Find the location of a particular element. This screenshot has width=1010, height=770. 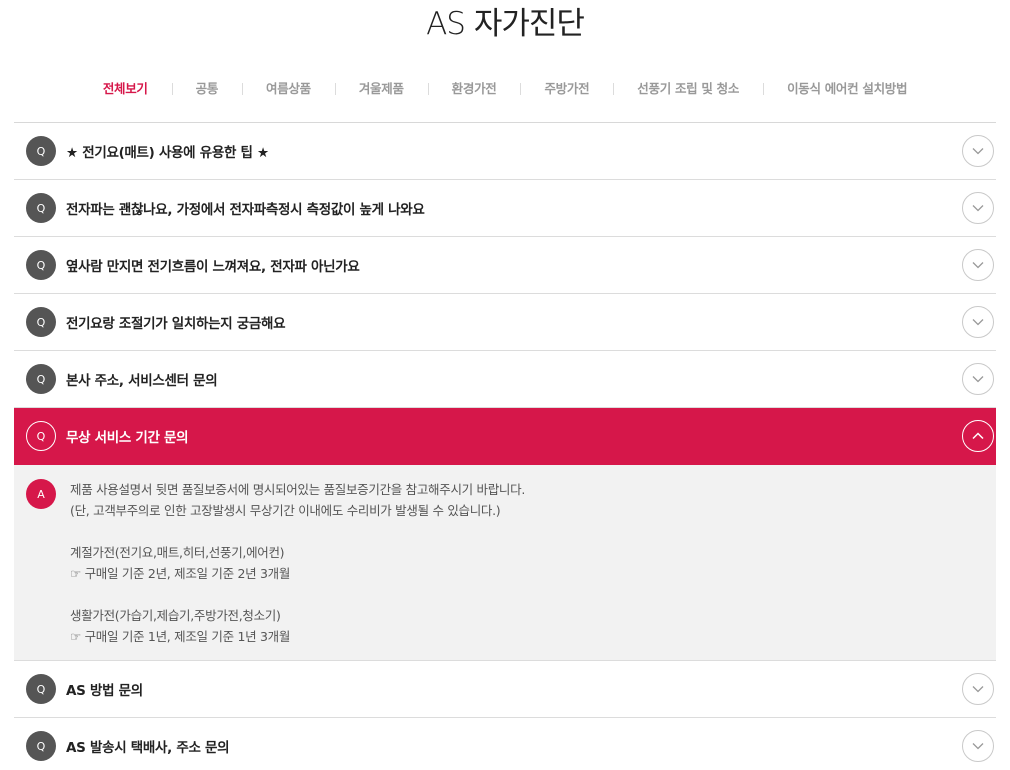

faq-question: 옆사람 만지면 전기흐름이 느껴져요, 전자파 아닌가요 is located at coordinates (213, 265).